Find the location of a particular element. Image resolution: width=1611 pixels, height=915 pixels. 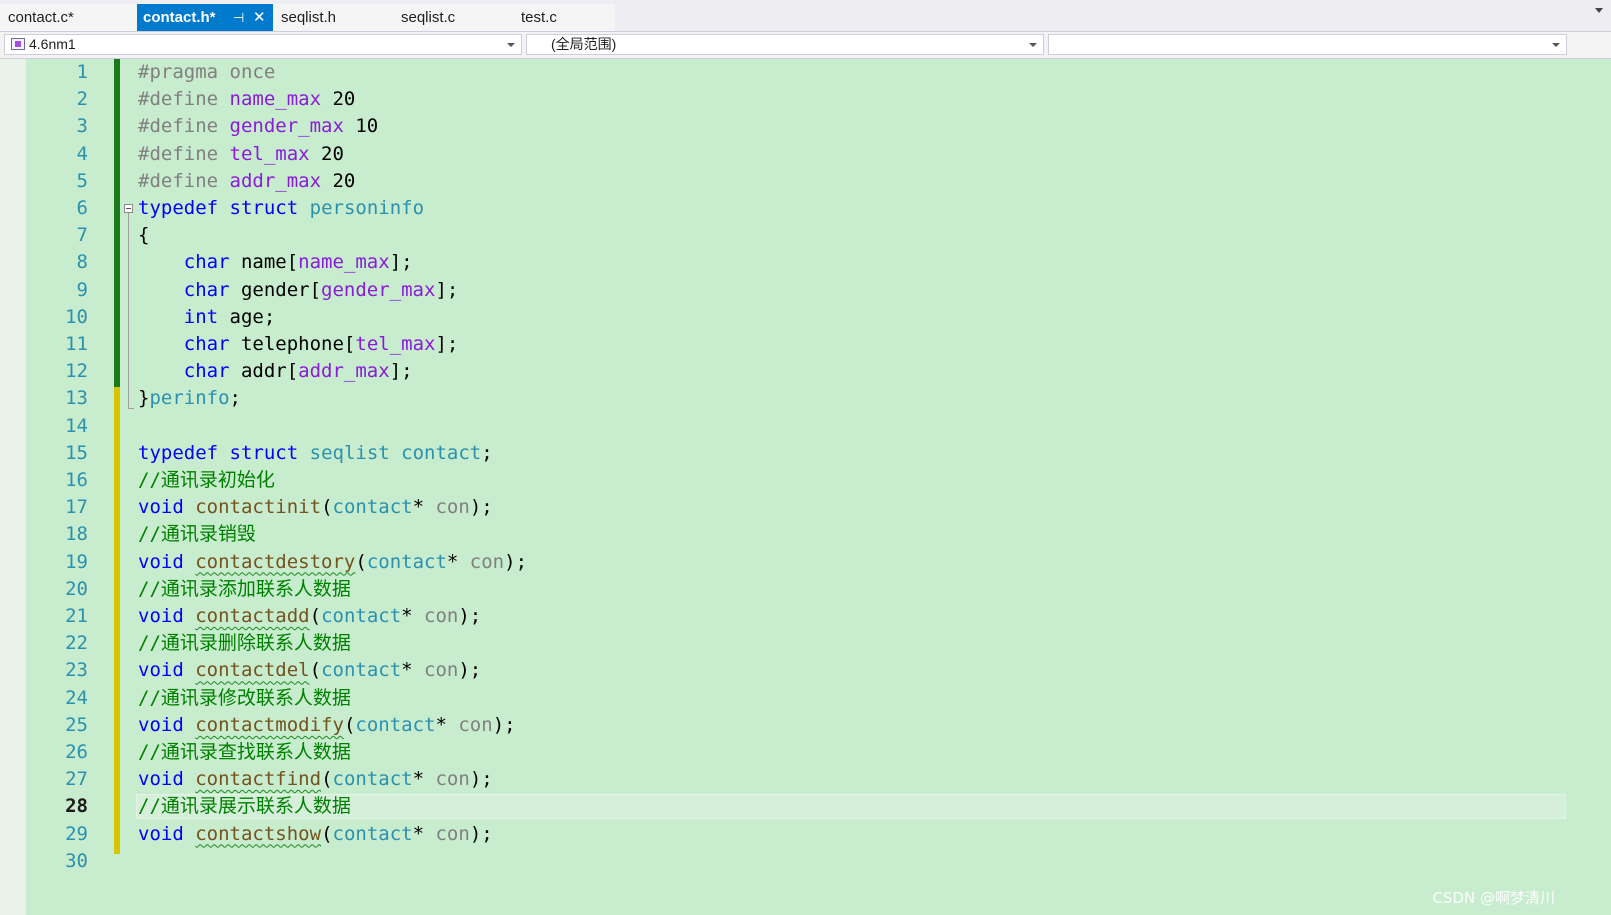

code-text: //通讯录删除联系人数据 is located at coordinates (244, 643).